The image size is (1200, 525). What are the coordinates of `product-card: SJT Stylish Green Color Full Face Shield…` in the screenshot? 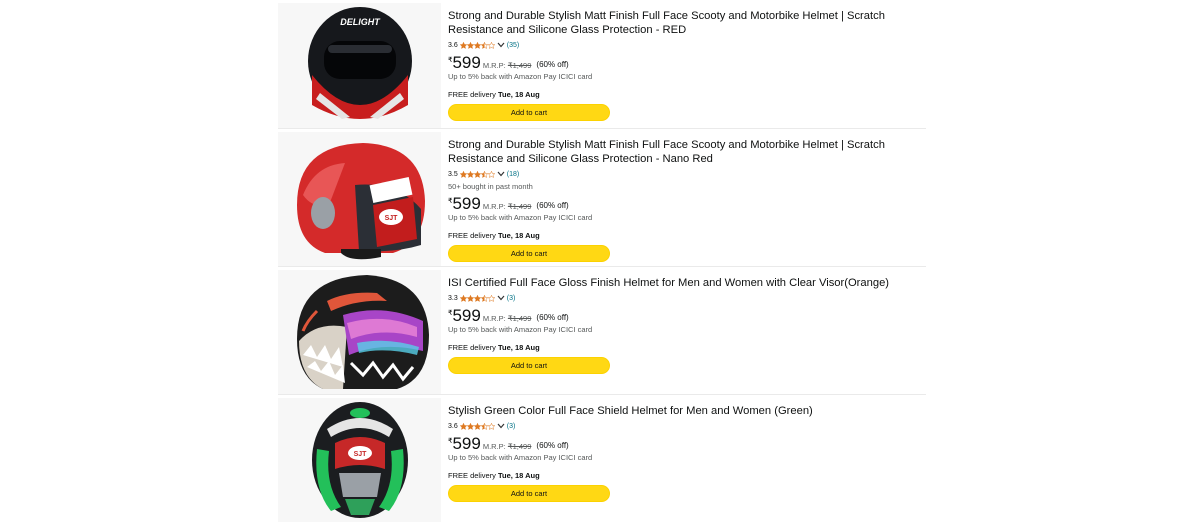 It's located at (602, 460).